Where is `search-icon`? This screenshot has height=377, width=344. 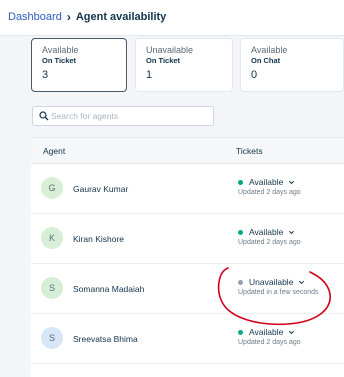 search-icon is located at coordinates (44, 116).